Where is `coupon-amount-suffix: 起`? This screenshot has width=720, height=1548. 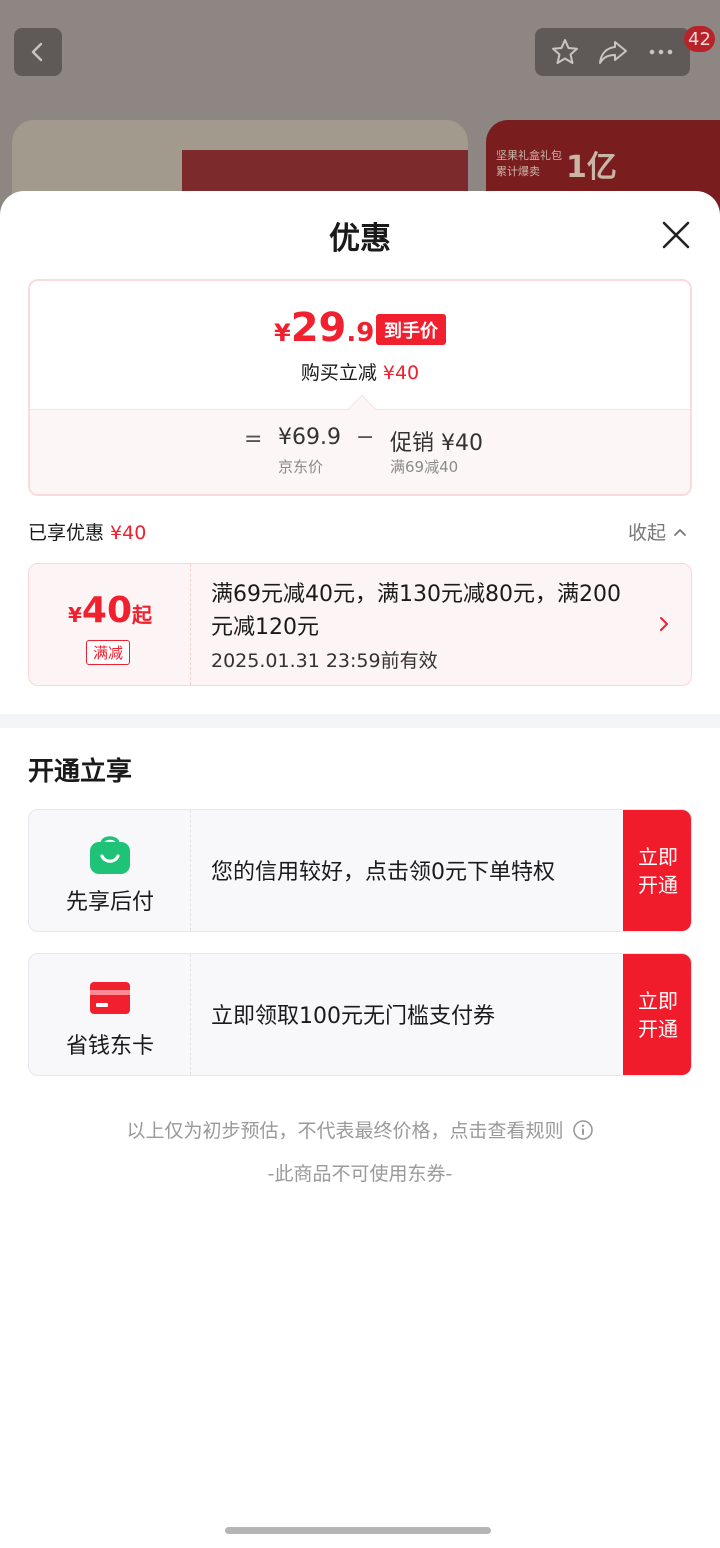 coupon-amount-suffix: 起 is located at coordinates (142, 615).